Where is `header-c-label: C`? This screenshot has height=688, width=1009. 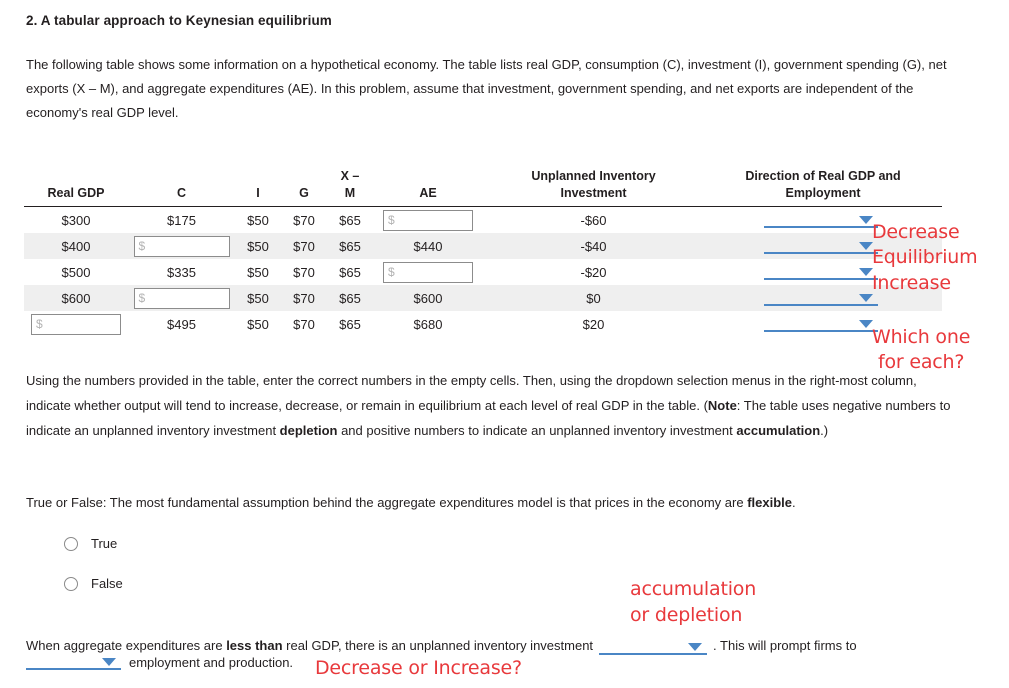
header-c-label: C is located at coordinates (181, 193).